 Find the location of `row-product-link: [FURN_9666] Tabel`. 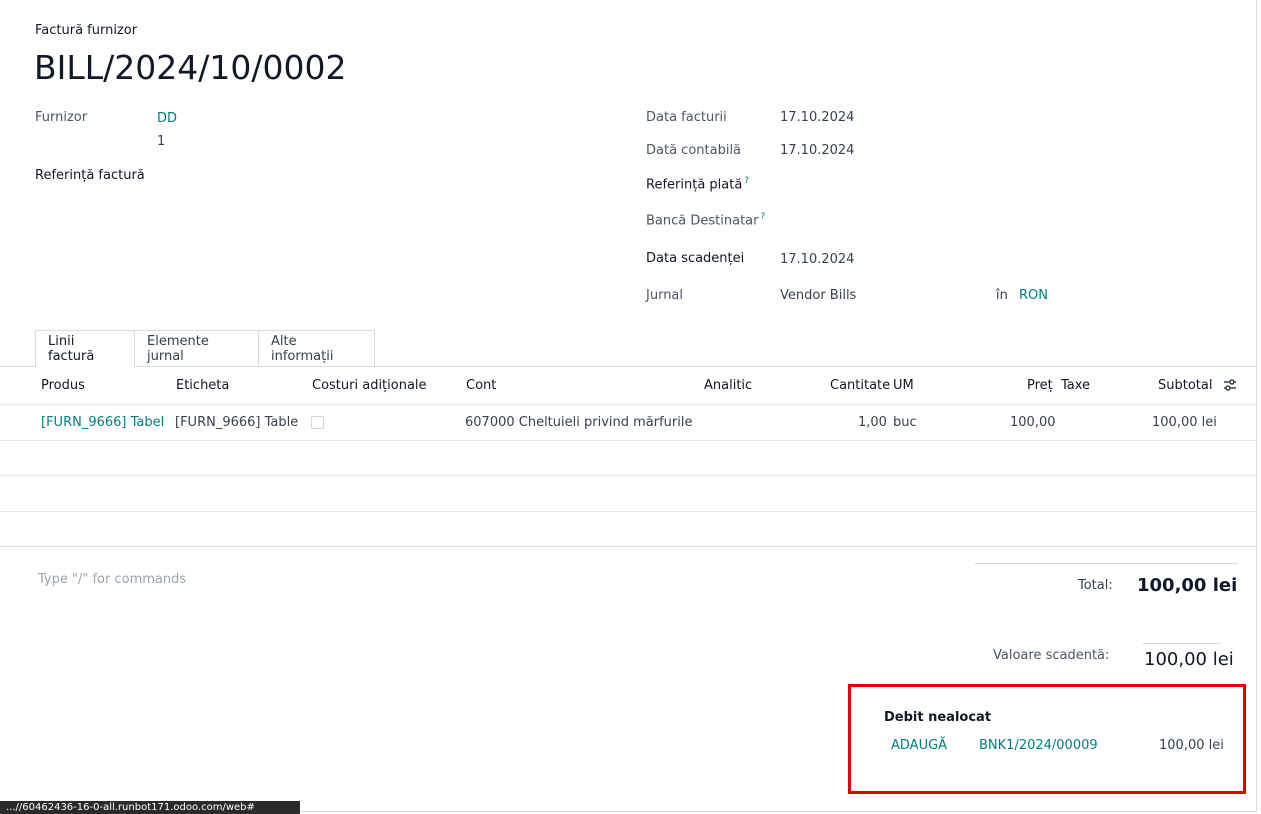

row-product-link: [FURN_9666] Tabel is located at coordinates (102, 422).